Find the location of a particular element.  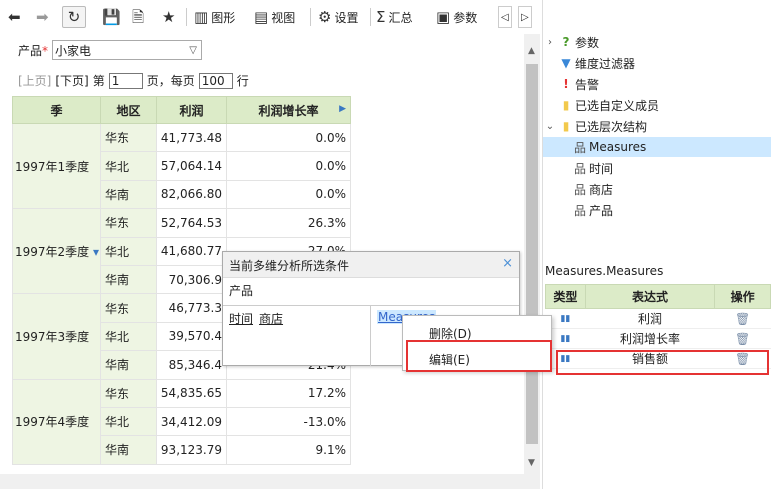

quarter-cell: 1997年1季度 is located at coordinates (56, 166).